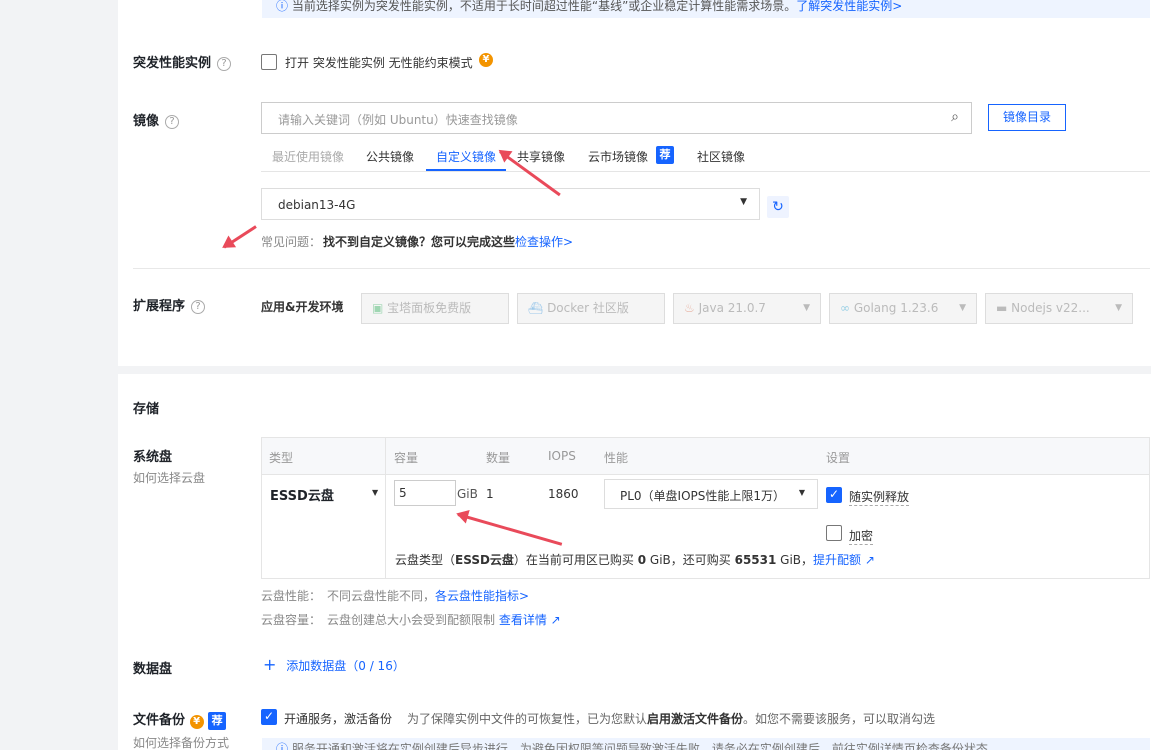 The image size is (1151, 750). I want to click on tab-community-images: 社区镜像, so click(721, 156).